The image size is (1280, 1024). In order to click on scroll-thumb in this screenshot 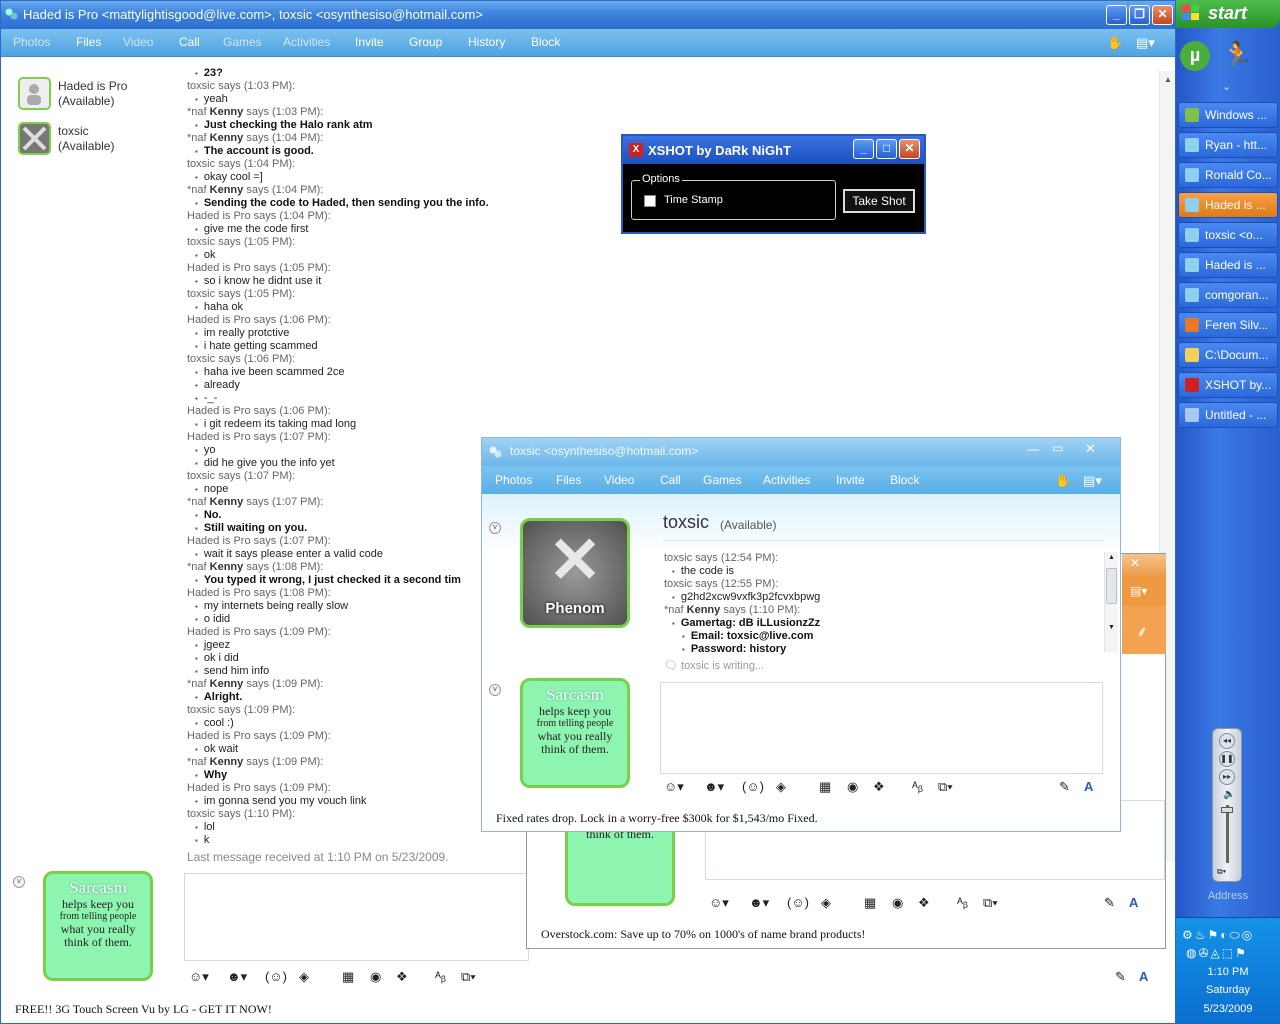, I will do `click(1111, 586)`.